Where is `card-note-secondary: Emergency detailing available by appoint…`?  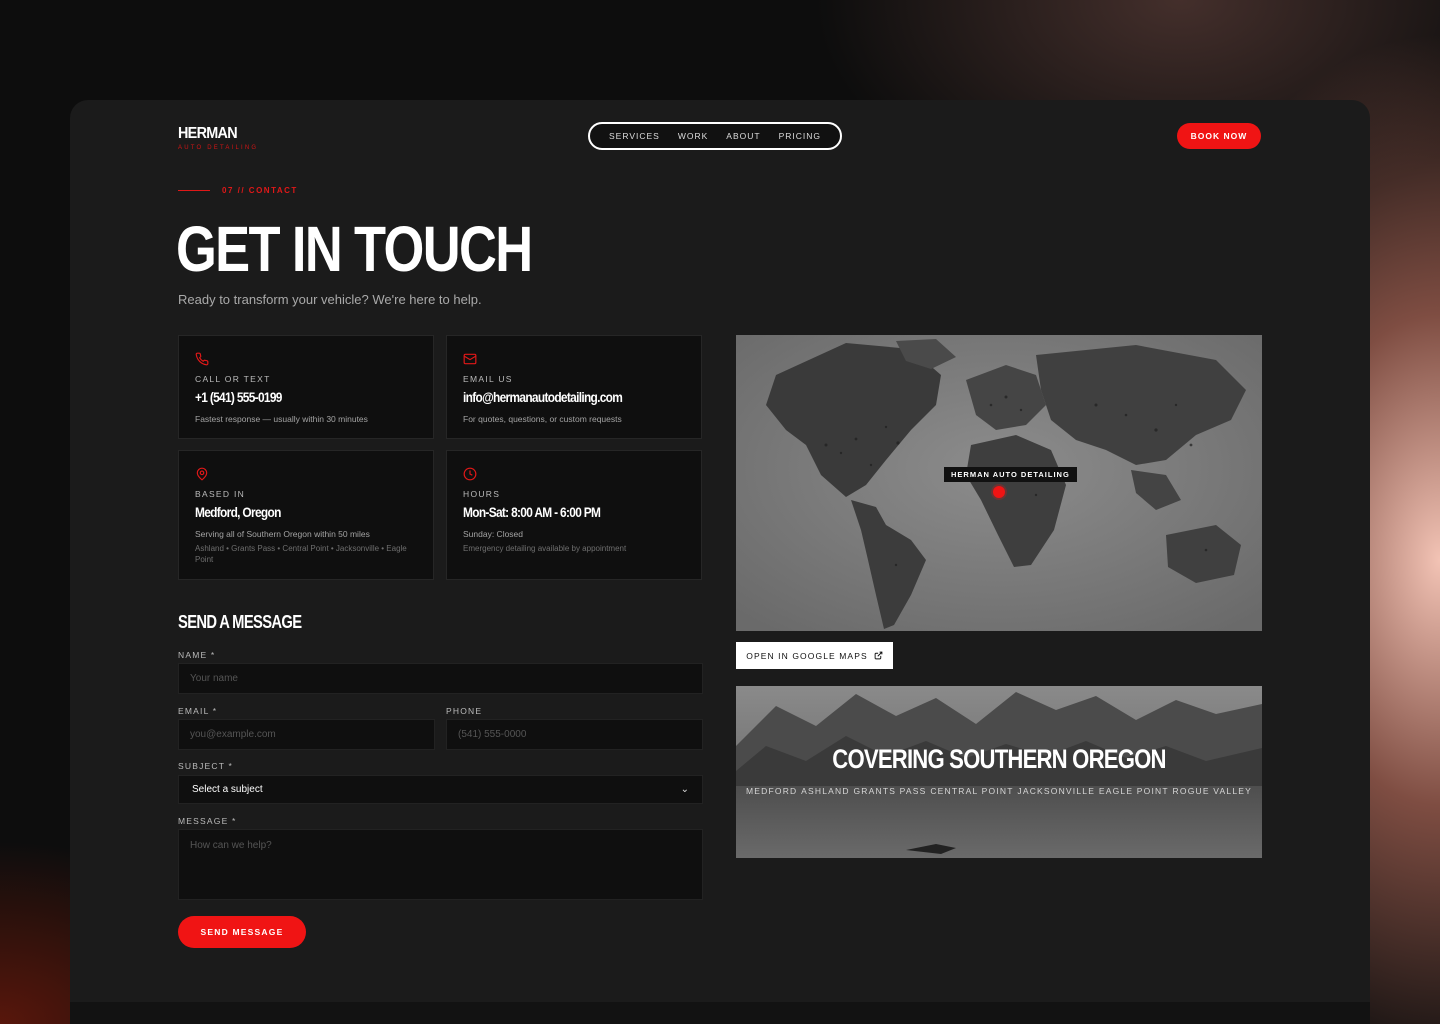 card-note-secondary: Emergency detailing available by appoint… is located at coordinates (545, 548).